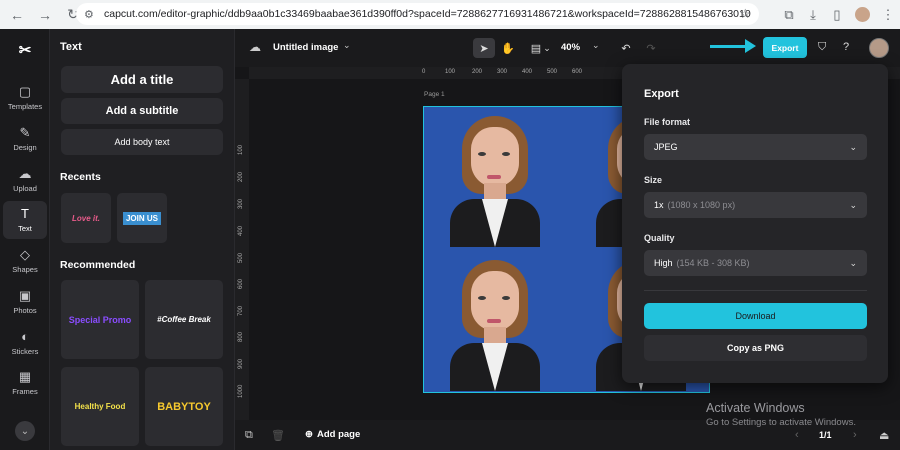 This screenshot has width=900, height=450. What do you see at coordinates (25, 173) in the screenshot?
I see `upload-icon: ☁` at bounding box center [25, 173].